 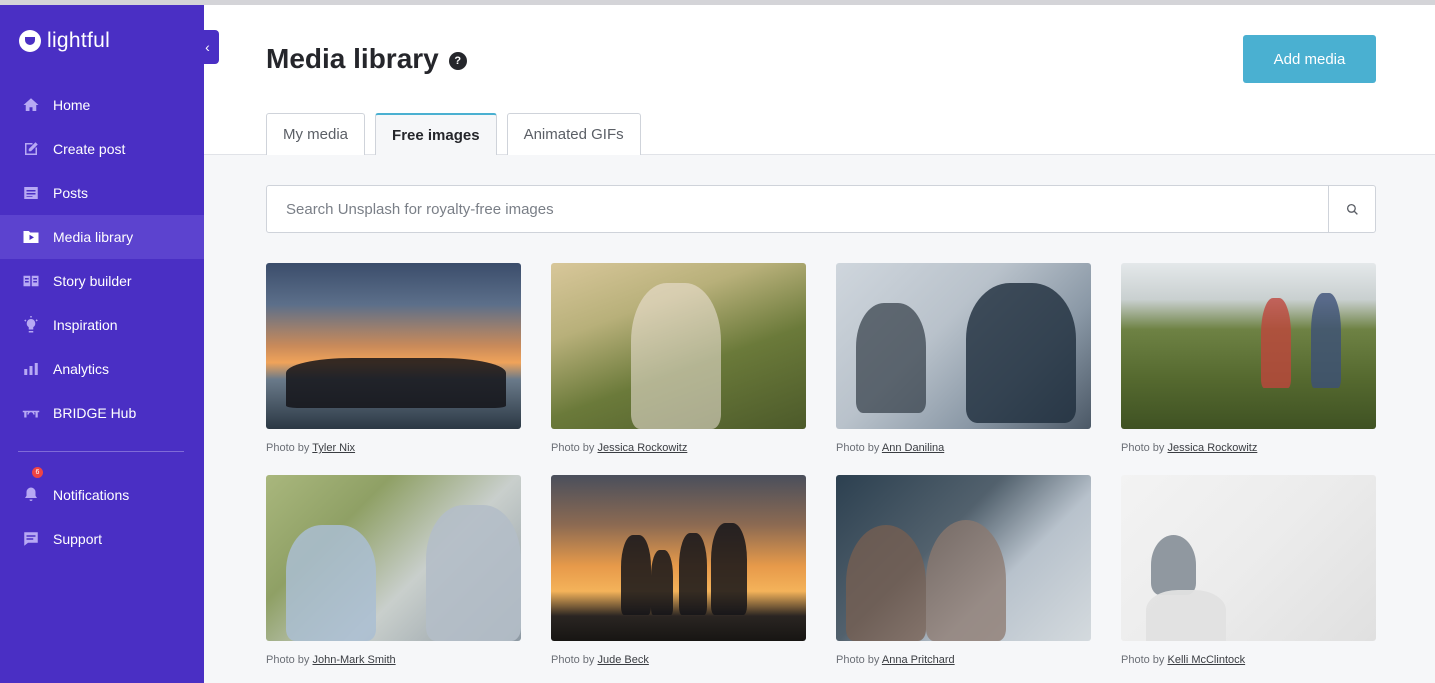 I want to click on photo-card: Photo by Tyler Nix, so click(x=393, y=359).